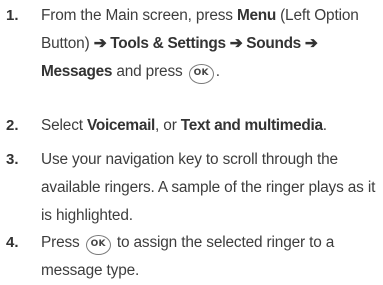  What do you see at coordinates (62, 242) in the screenshot?
I see `step-text-segment: Press` at bounding box center [62, 242].